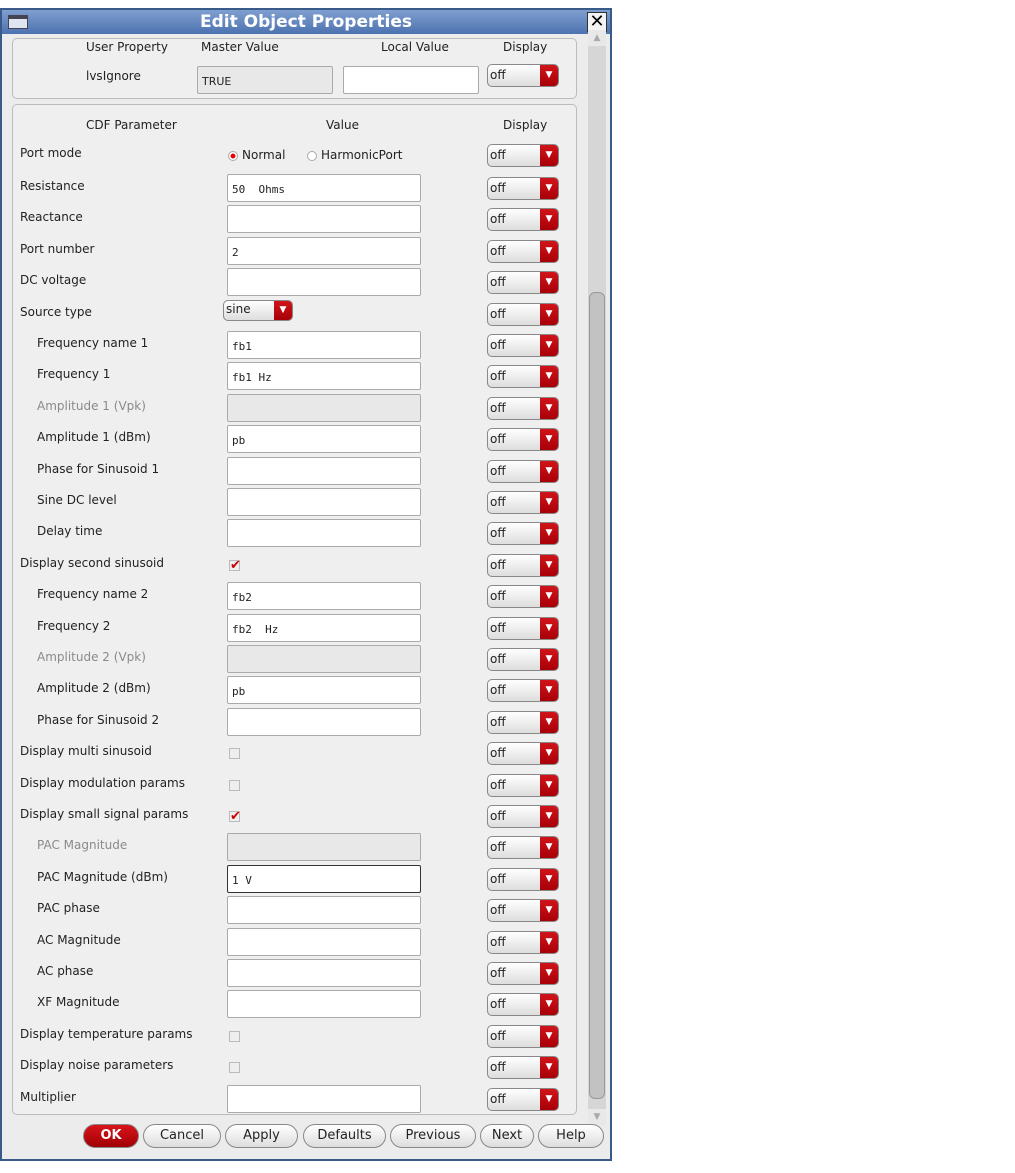 The image size is (1015, 1173). I want to click on display-modulation-params-display-dropdown: off ▼, so click(523, 785).